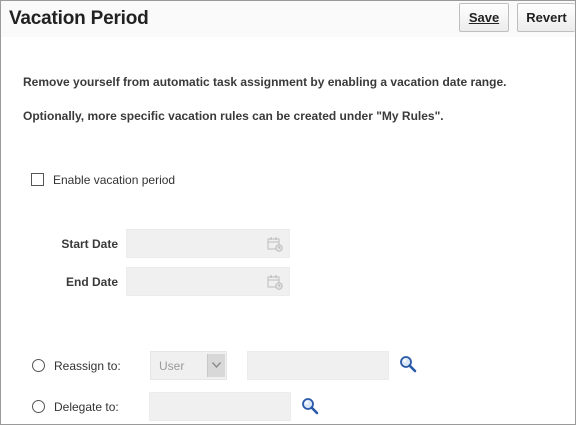 The height and width of the screenshot is (425, 576). I want to click on reassign-label: Reassign to:, so click(87, 366).